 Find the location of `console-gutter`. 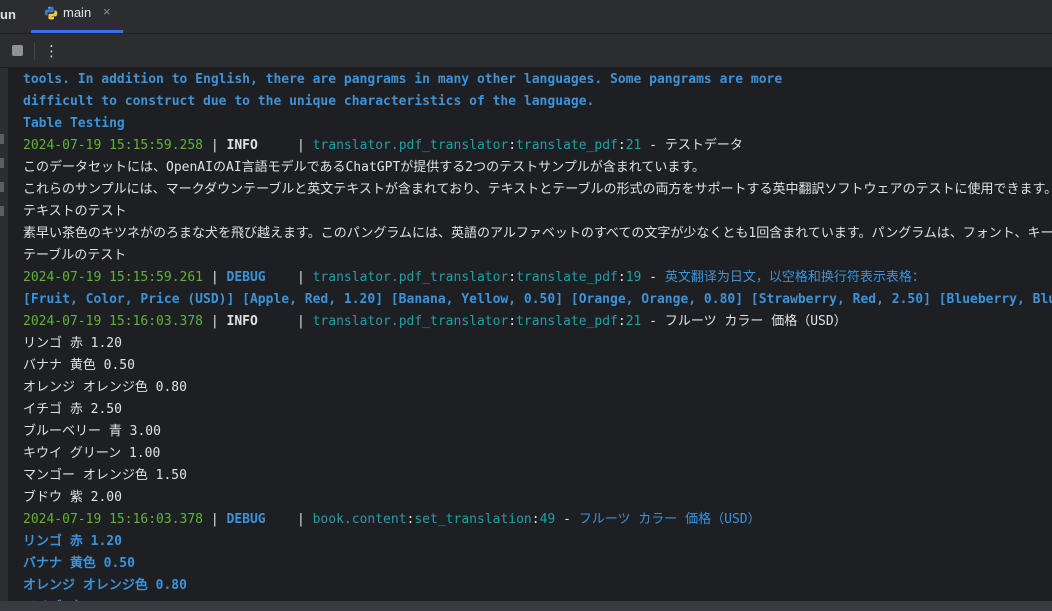

console-gutter is located at coordinates (4, 339).